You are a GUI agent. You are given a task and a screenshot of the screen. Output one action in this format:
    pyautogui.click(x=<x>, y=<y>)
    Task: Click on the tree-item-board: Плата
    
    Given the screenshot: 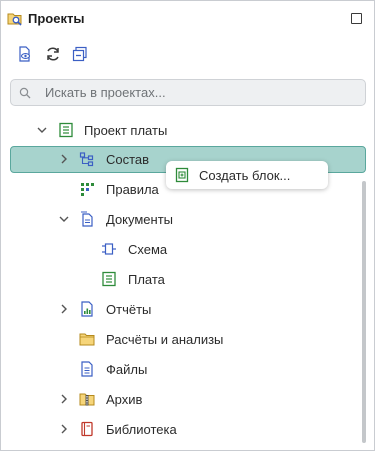 What is the action you would take?
    pyautogui.click(x=187, y=280)
    